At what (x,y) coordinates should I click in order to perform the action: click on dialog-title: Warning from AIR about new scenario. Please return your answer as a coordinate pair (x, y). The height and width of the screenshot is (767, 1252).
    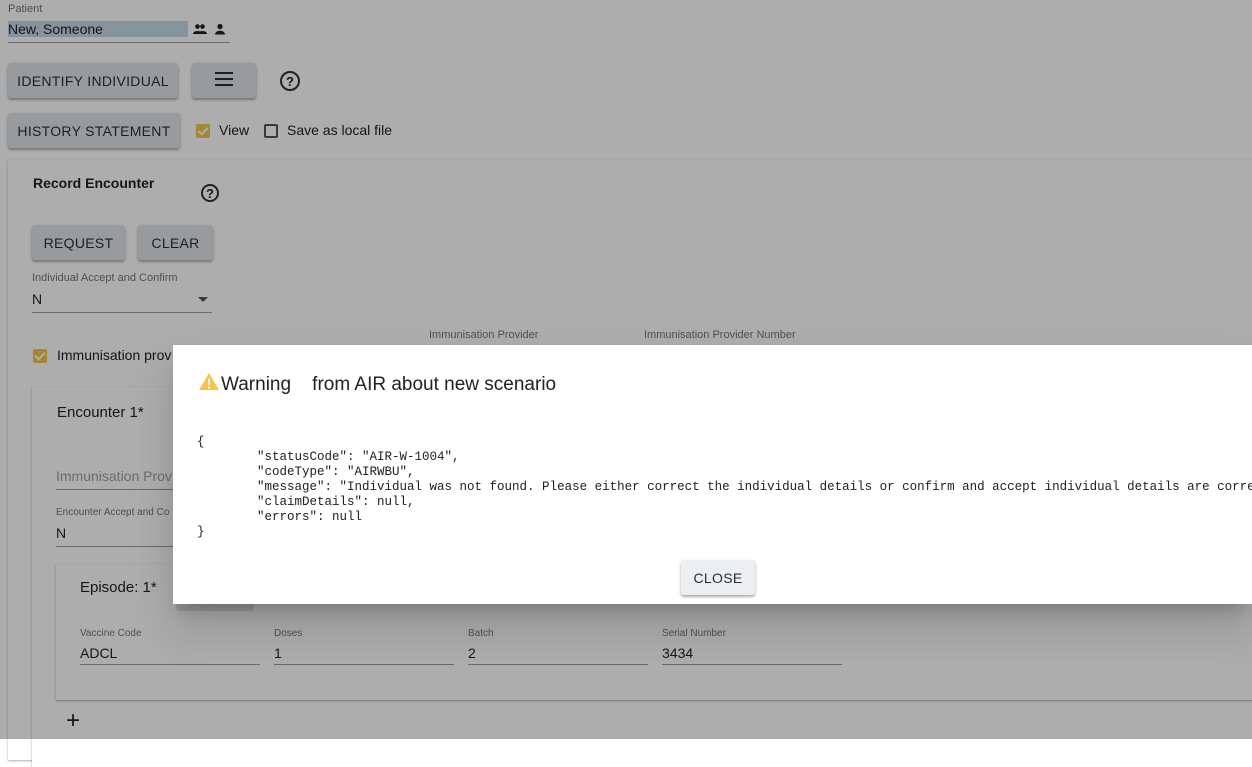
    Looking at the image, I should click on (389, 384).